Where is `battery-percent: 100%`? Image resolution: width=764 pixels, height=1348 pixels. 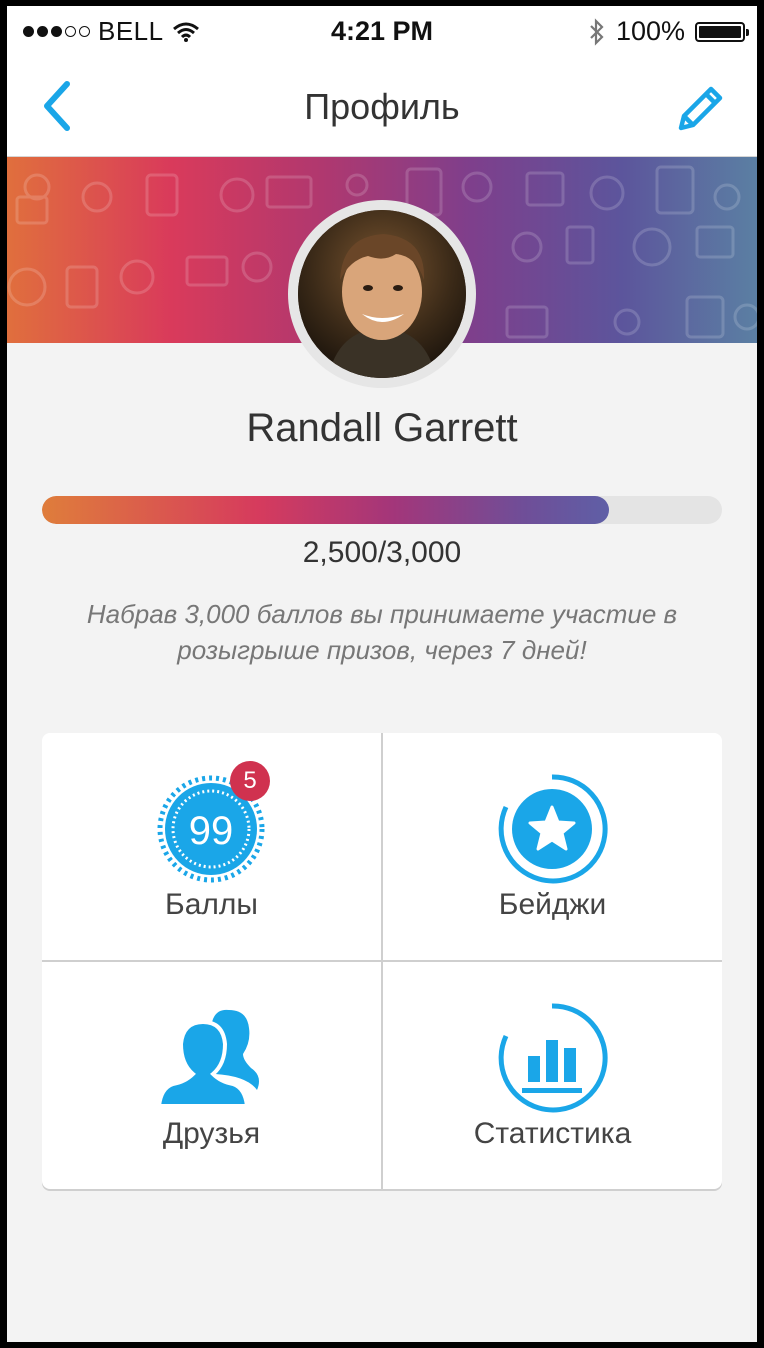
battery-percent: 100% is located at coordinates (650, 31).